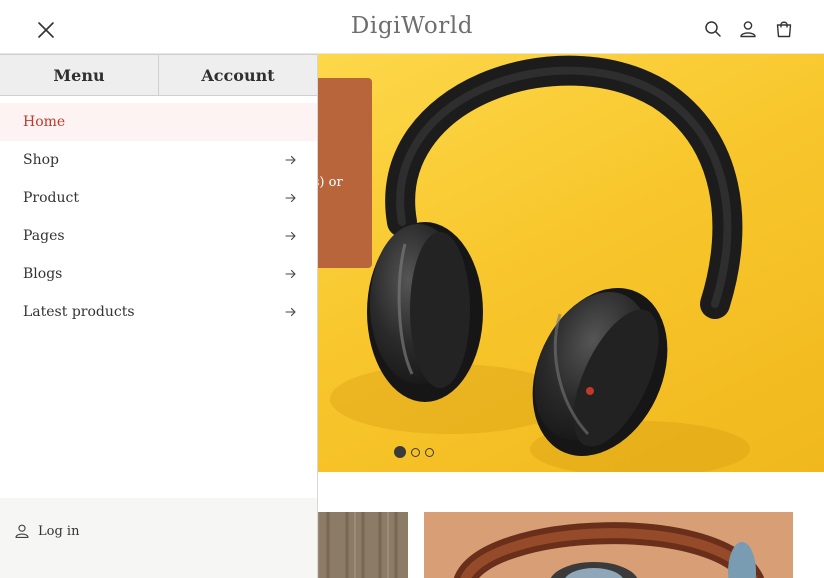 This screenshot has width=824, height=578. What do you see at coordinates (158, 236) in the screenshot?
I see `nav-item-pages: Pages` at bounding box center [158, 236].